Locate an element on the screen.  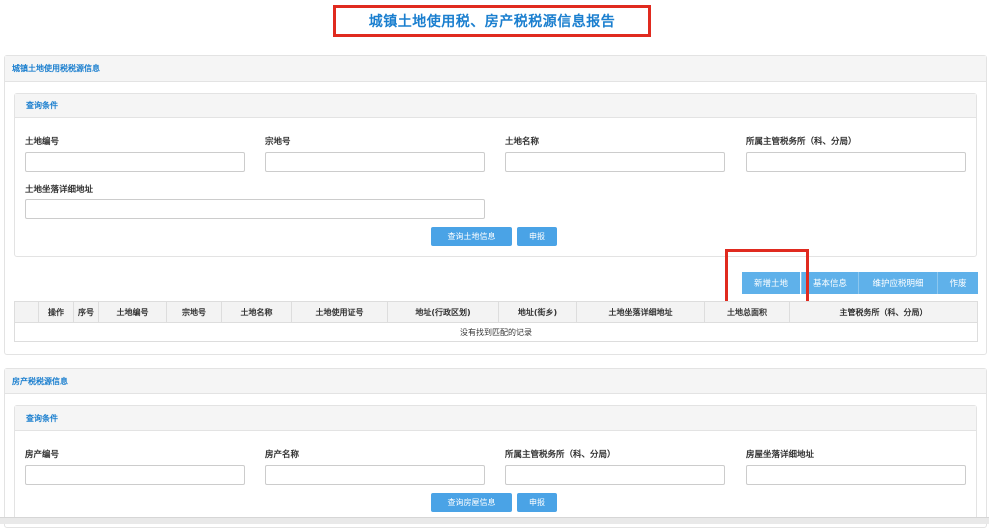
house-tax-office-label: 所属主管税务所（科、分局） is located at coordinates (560, 455).